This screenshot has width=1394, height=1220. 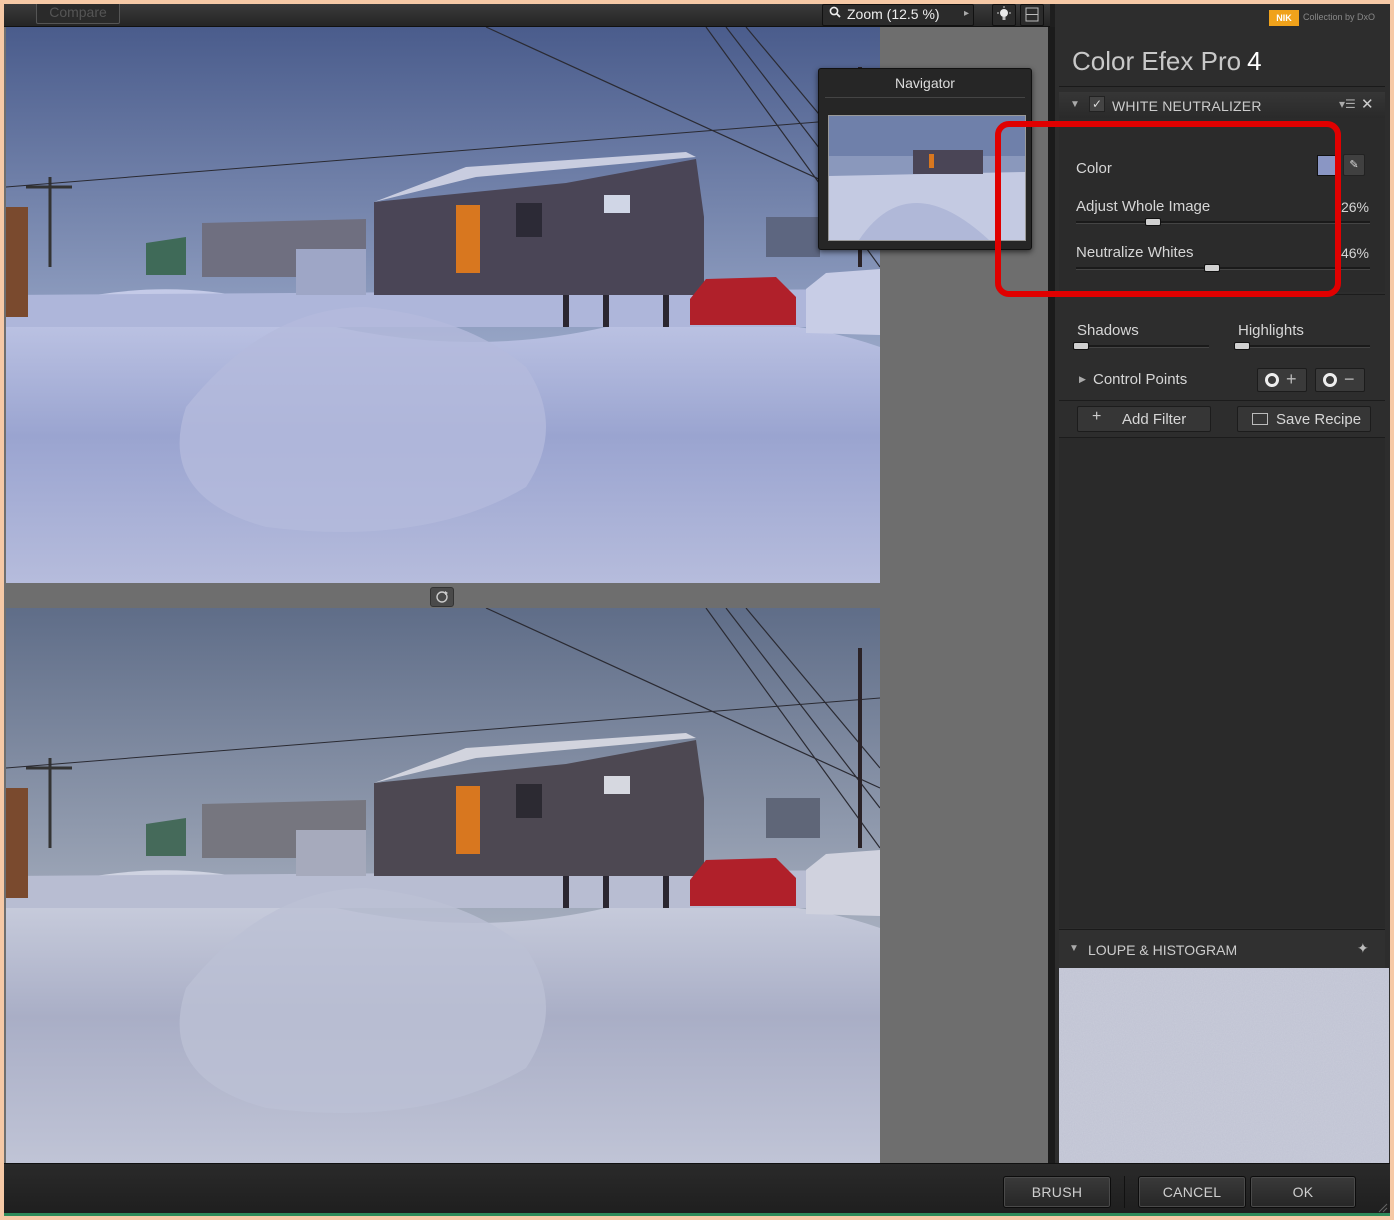 What do you see at coordinates (1163, 950) in the screenshot?
I see `loupe-title: LOUPE & HISTOGRAM` at bounding box center [1163, 950].